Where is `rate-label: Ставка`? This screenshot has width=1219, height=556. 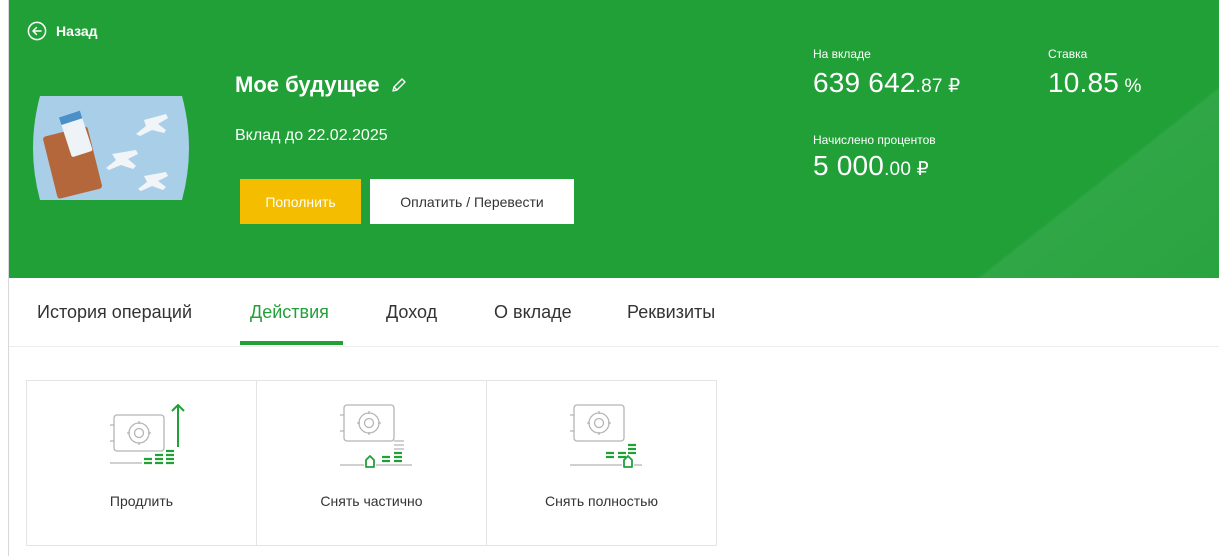
rate-label: Ставка is located at coordinates (1068, 54).